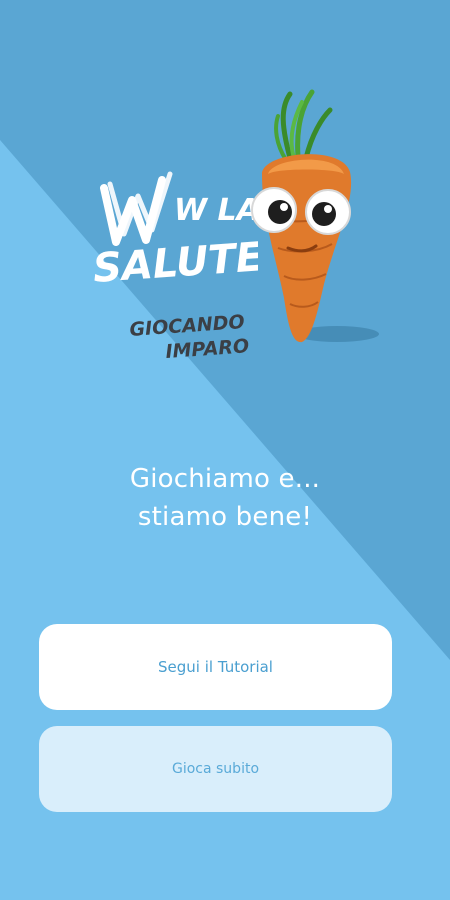  Describe the element at coordinates (225, 517) in the screenshot. I see `tagline-line-2: stiamo bene!` at that location.